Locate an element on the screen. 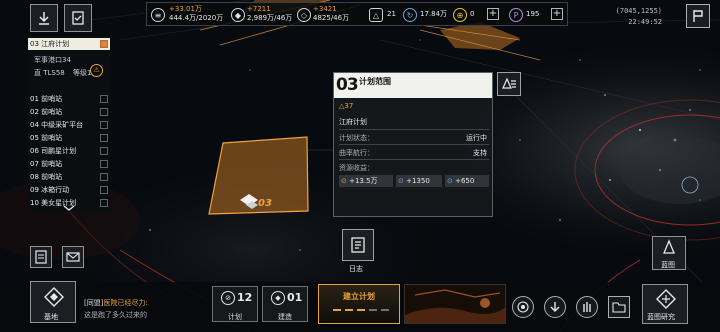 The image size is (720, 332). list-item: 01 前哨站 is located at coordinates (69, 99).